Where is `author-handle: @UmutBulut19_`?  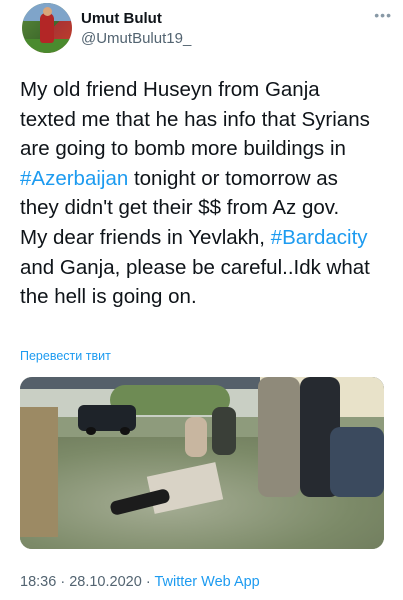 author-handle: @UmutBulut19_ is located at coordinates (136, 38).